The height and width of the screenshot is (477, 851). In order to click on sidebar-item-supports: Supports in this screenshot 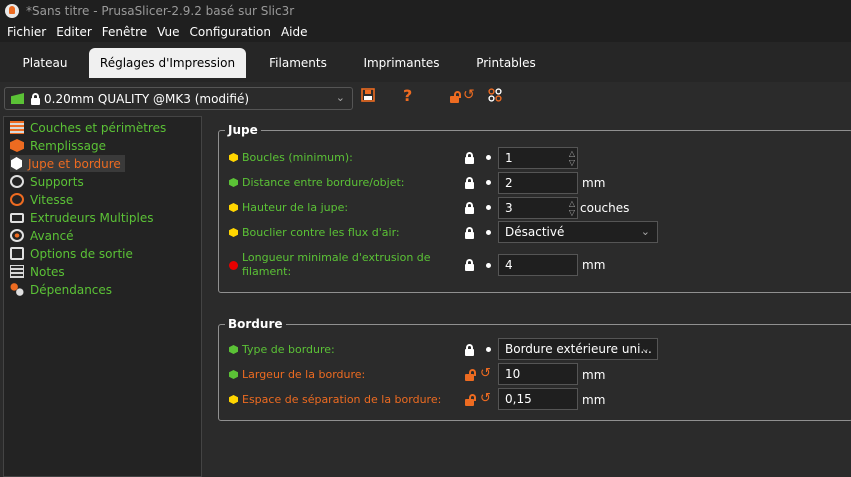, I will do `click(47, 181)`.